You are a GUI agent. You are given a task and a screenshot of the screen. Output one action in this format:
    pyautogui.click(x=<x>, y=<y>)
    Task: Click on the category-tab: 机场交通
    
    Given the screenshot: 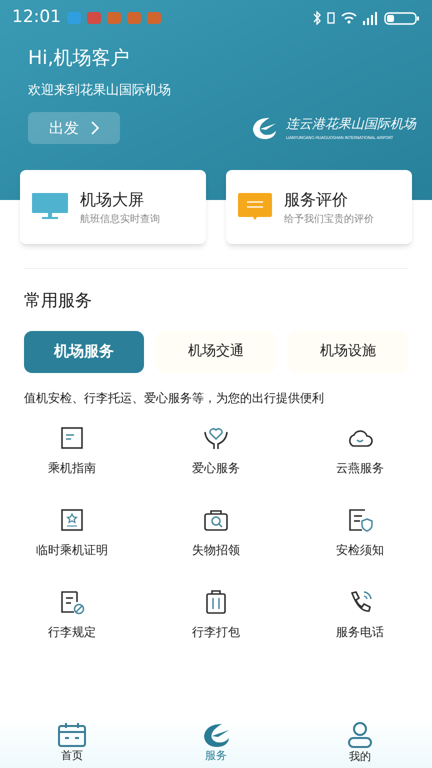 What is the action you would take?
    pyautogui.click(x=216, y=351)
    